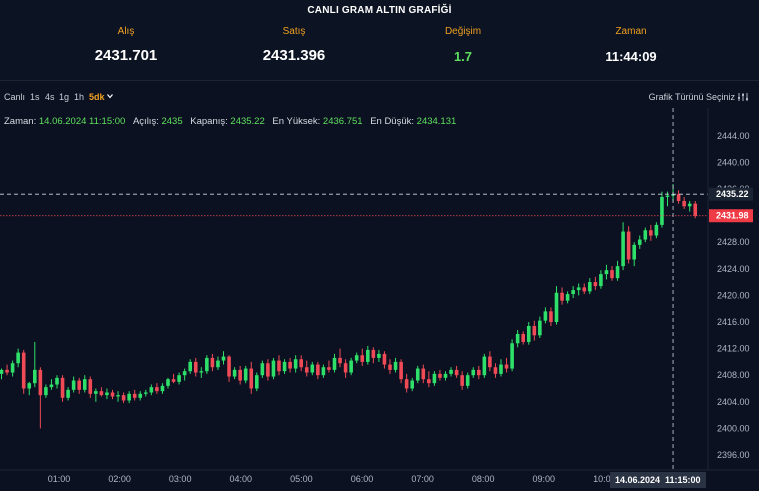 The width and height of the screenshot is (759, 491). I want to click on ohlc-high-value: 2436.751, so click(342, 121).